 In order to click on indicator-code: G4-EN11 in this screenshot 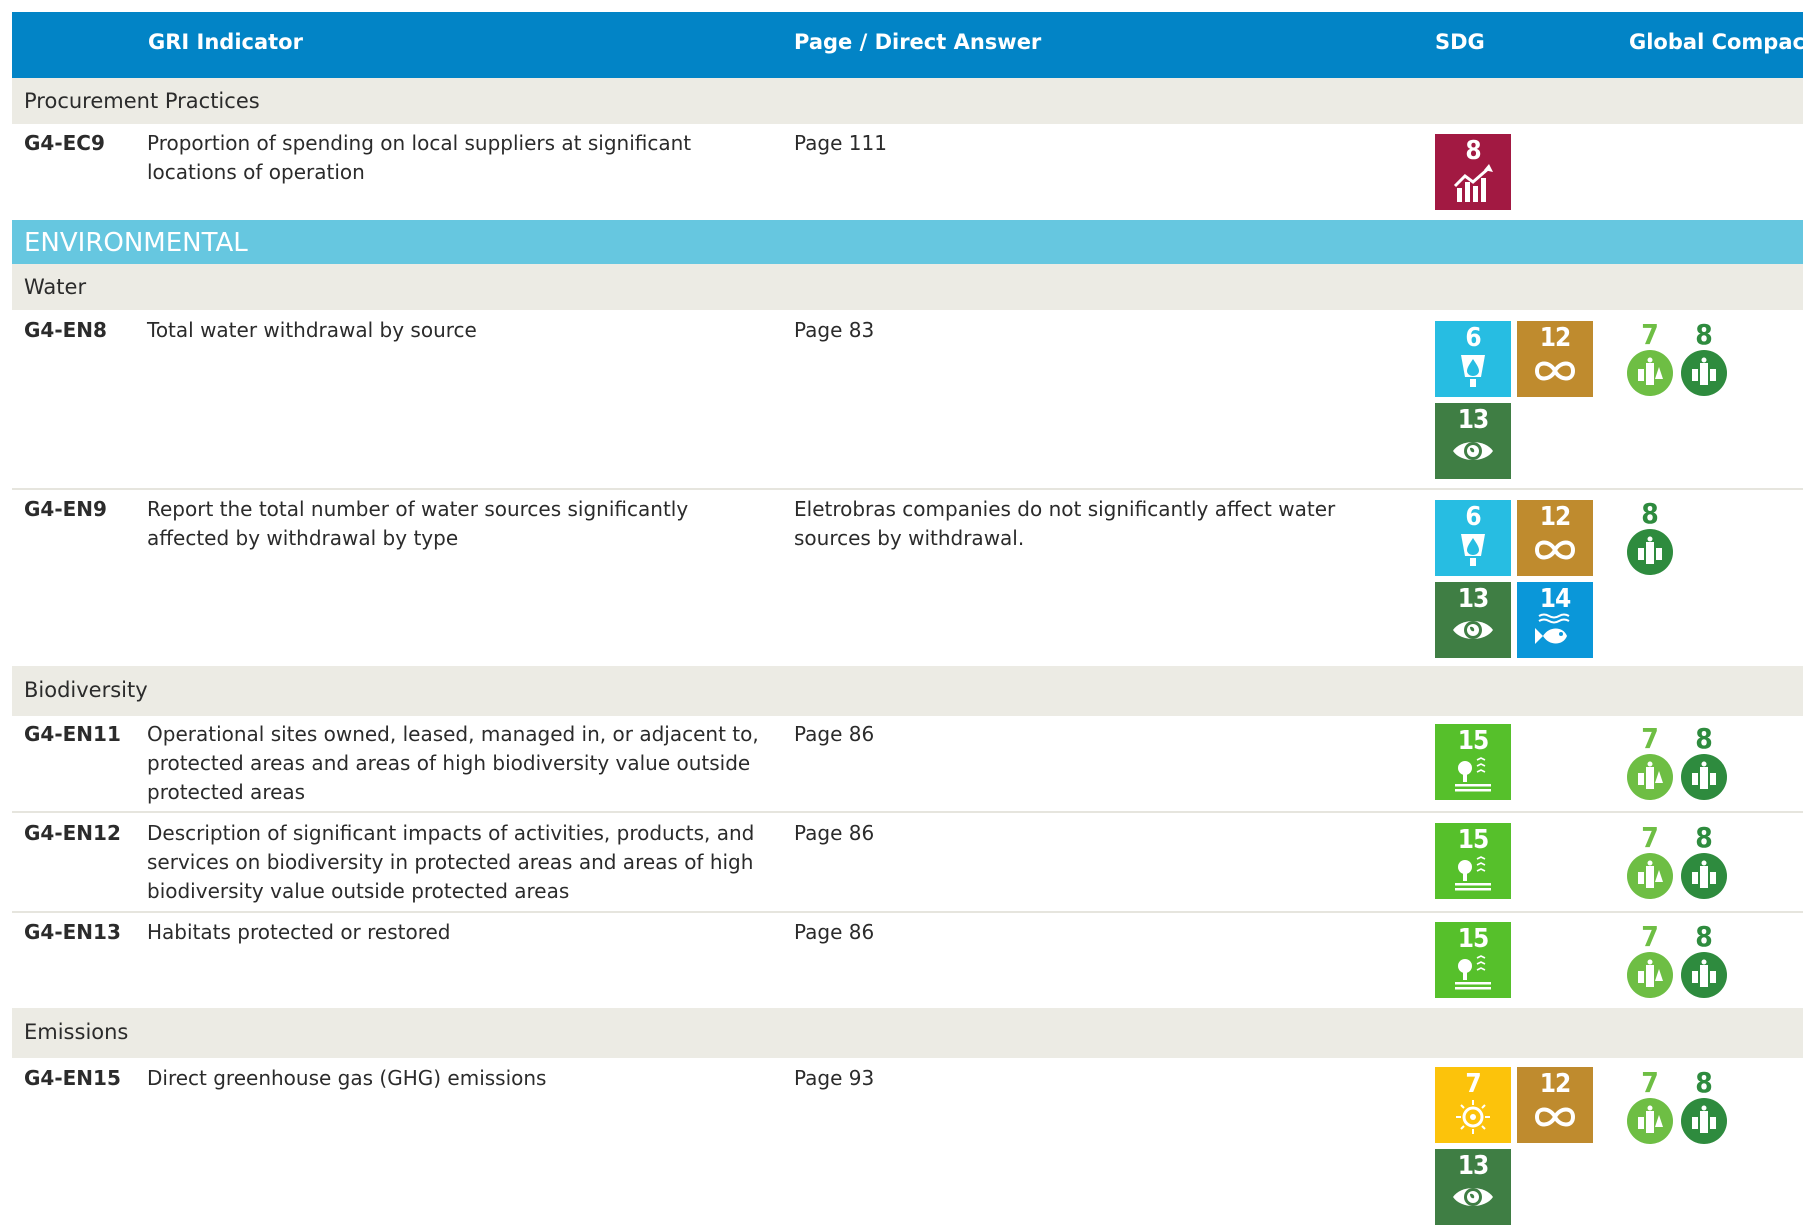, I will do `click(72, 734)`.